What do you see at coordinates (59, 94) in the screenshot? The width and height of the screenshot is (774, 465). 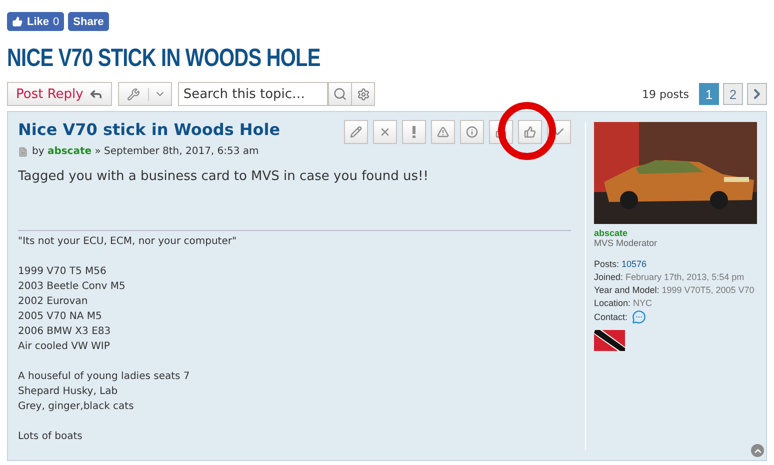 I see `post-reply-button: Post Reply` at bounding box center [59, 94].